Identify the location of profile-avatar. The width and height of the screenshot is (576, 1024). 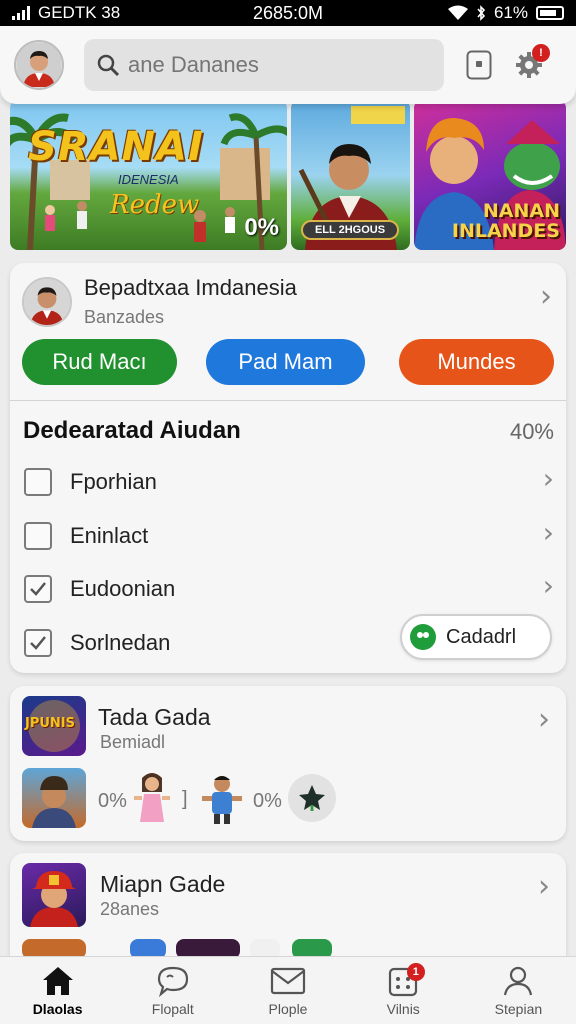
(47, 301).